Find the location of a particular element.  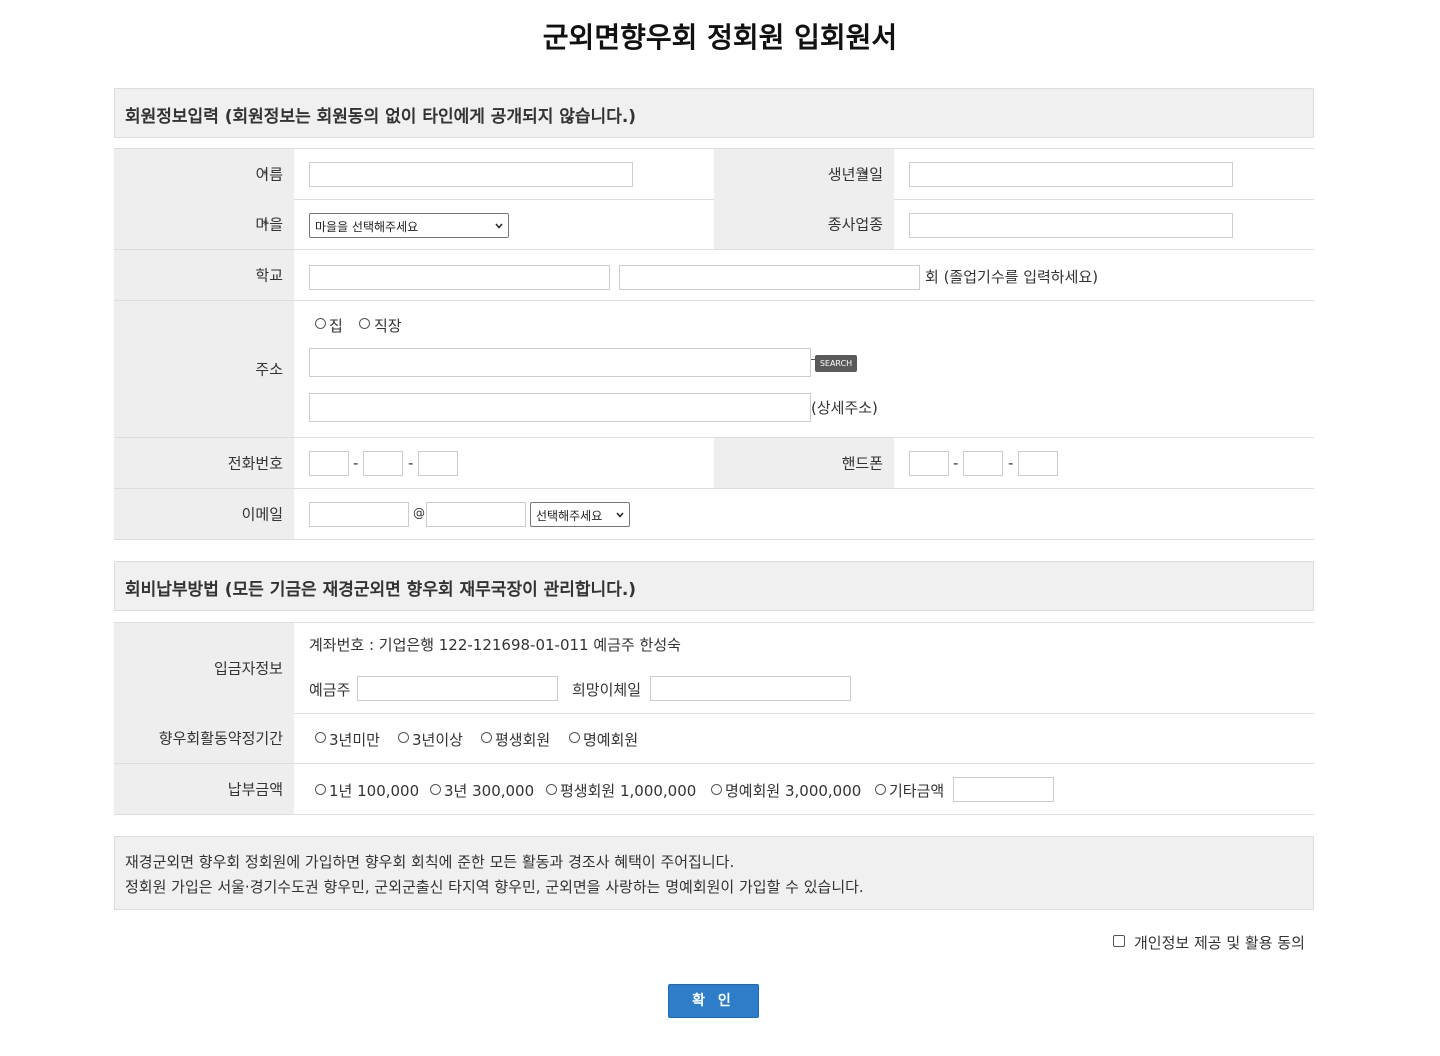

amount-option: 평생회원 1,000,000 is located at coordinates (628, 791).